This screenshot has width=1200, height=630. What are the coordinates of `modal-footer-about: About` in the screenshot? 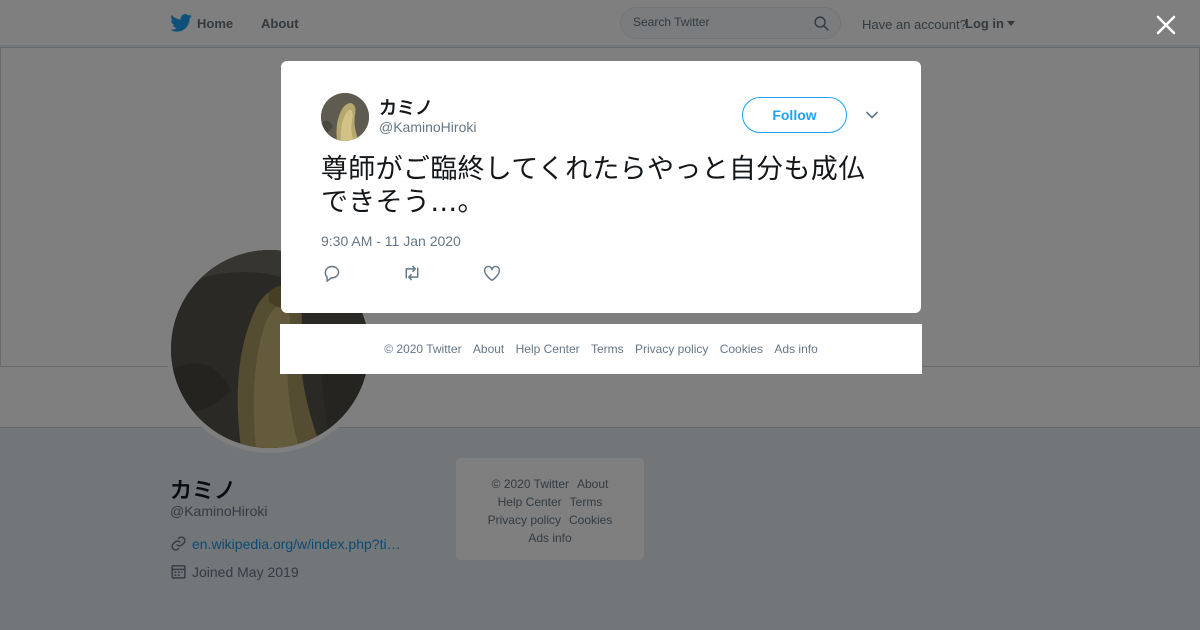 It's located at (488, 349).